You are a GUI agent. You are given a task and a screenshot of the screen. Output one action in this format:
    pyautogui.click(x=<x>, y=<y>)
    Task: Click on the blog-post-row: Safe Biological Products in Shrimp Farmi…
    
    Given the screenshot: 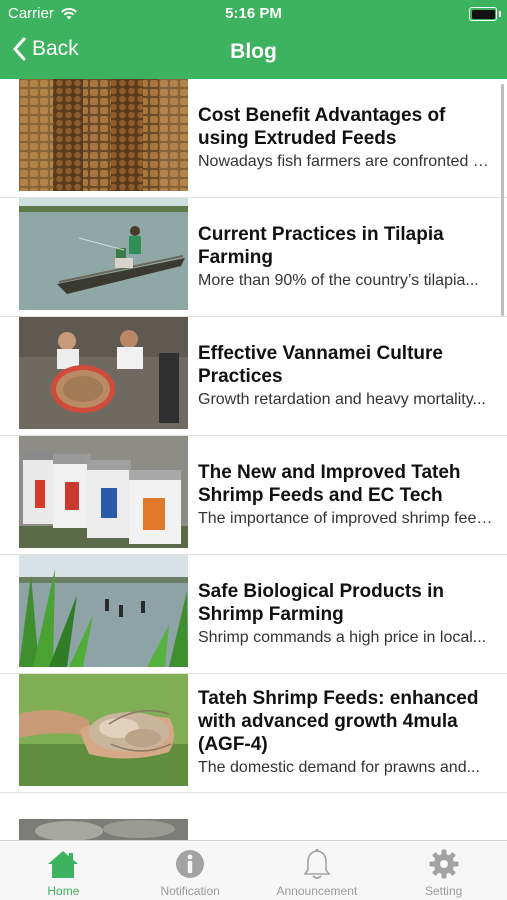 What is the action you would take?
    pyautogui.click(x=253, y=614)
    